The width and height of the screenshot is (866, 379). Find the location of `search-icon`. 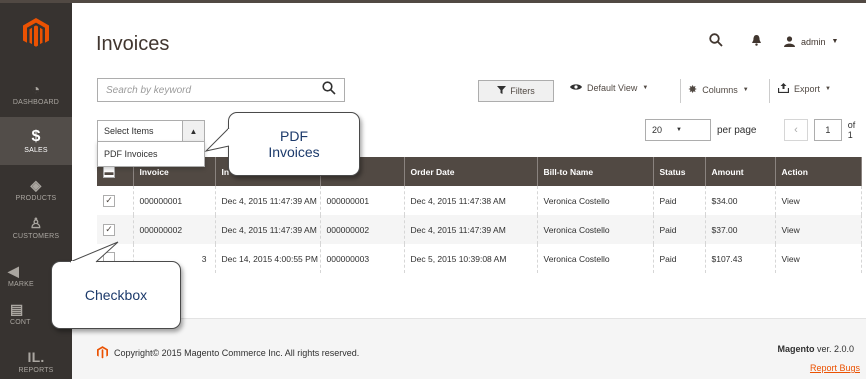

search-icon is located at coordinates (329, 90).